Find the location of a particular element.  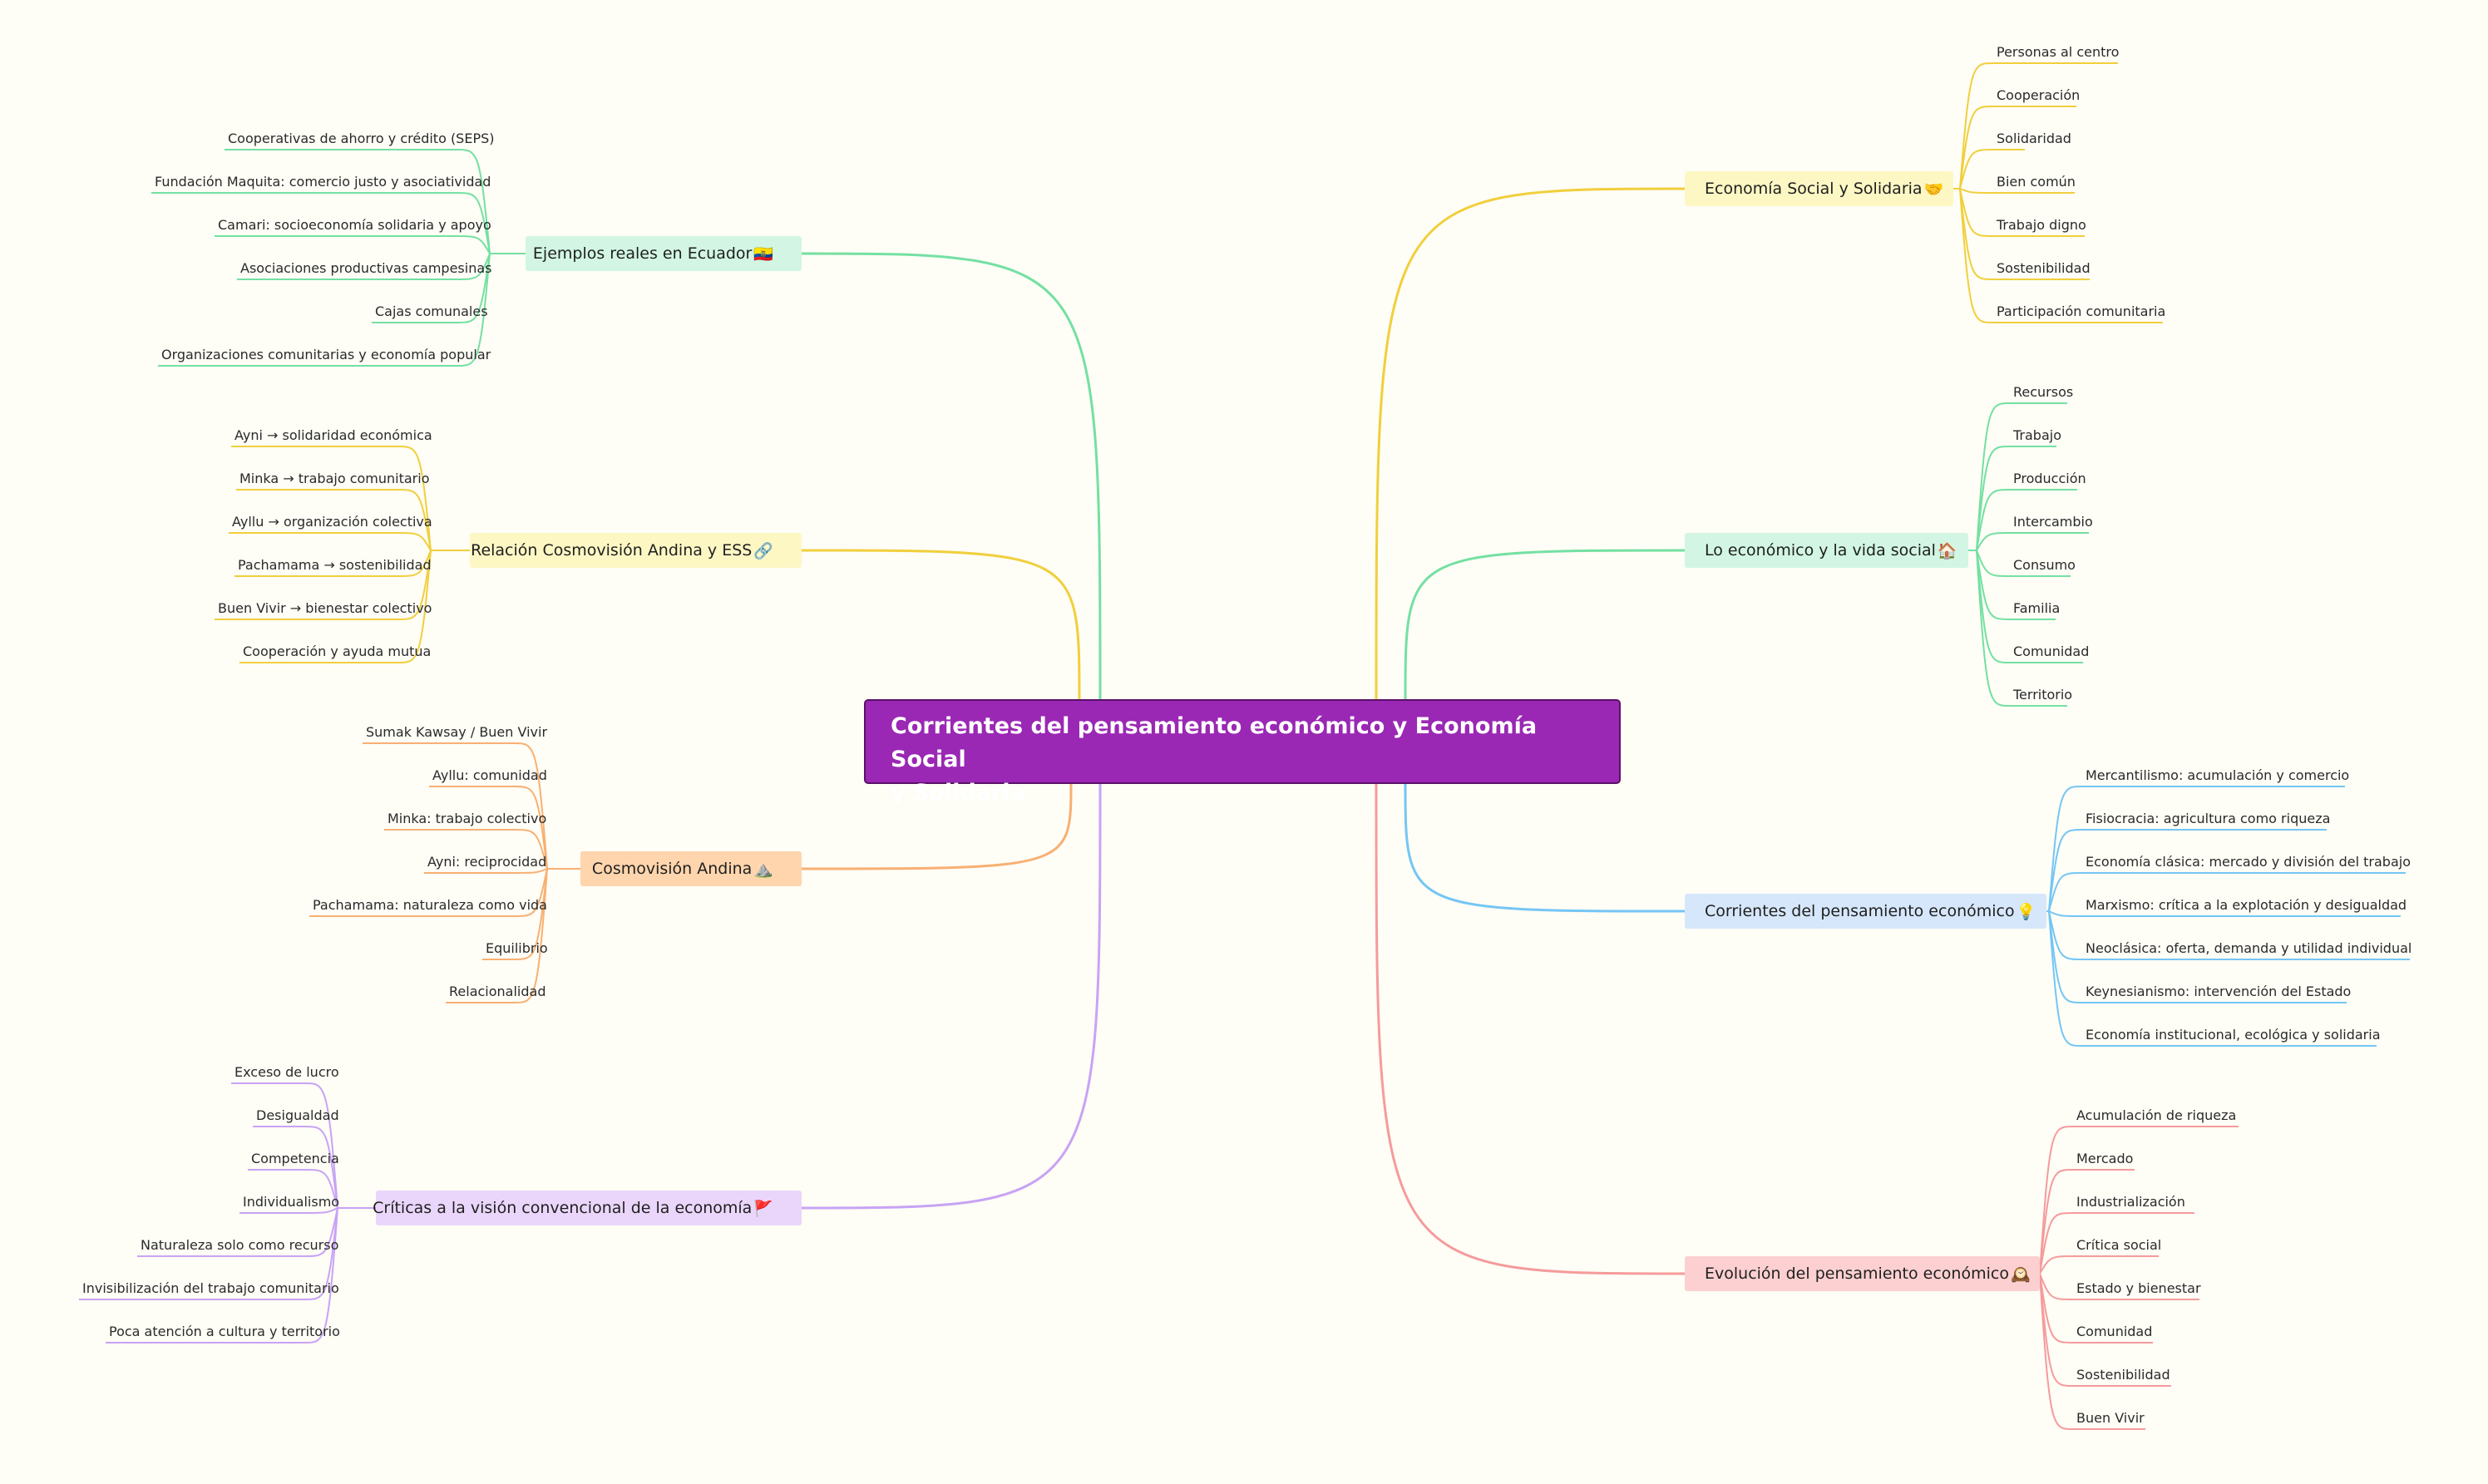

leaf-topic: Estado y bienestar is located at coordinates (2147, 1288).